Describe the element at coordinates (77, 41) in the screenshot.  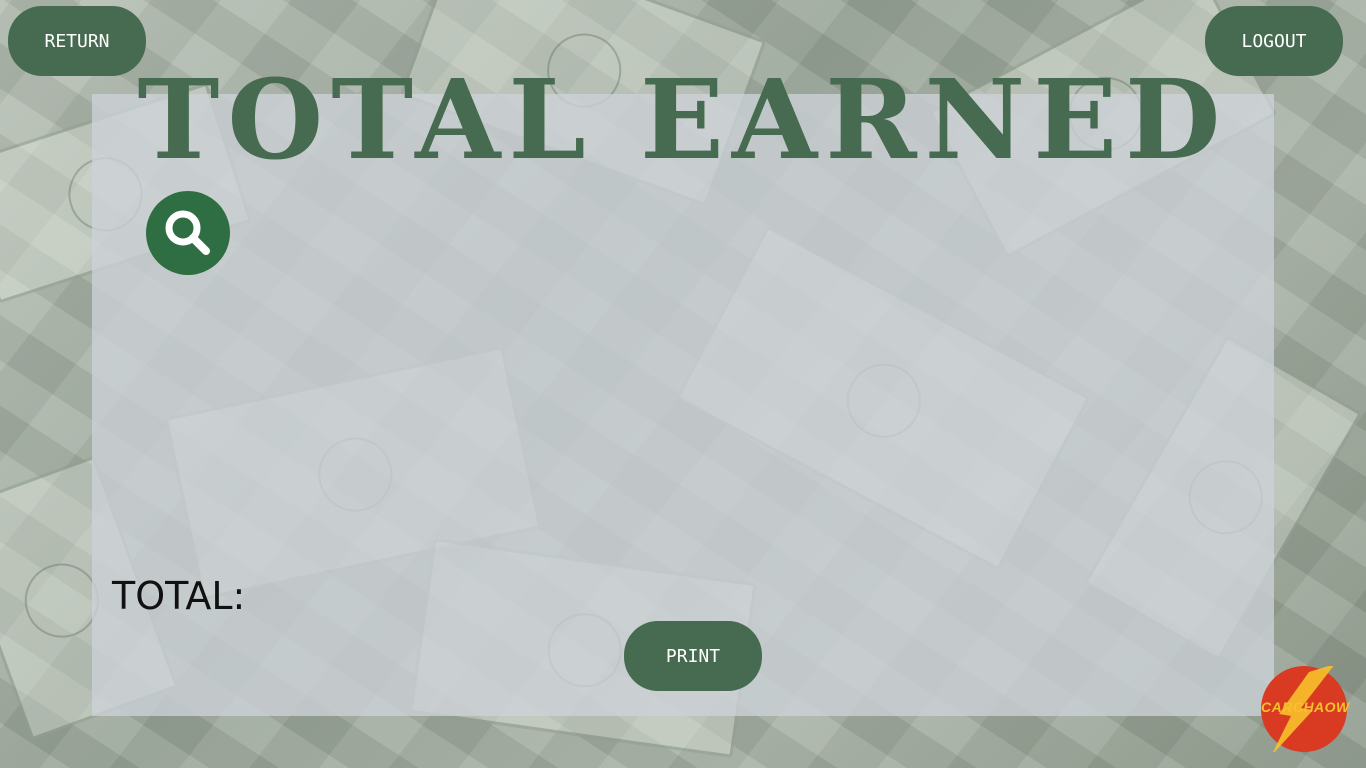
I see `return-button: RETURN` at that location.